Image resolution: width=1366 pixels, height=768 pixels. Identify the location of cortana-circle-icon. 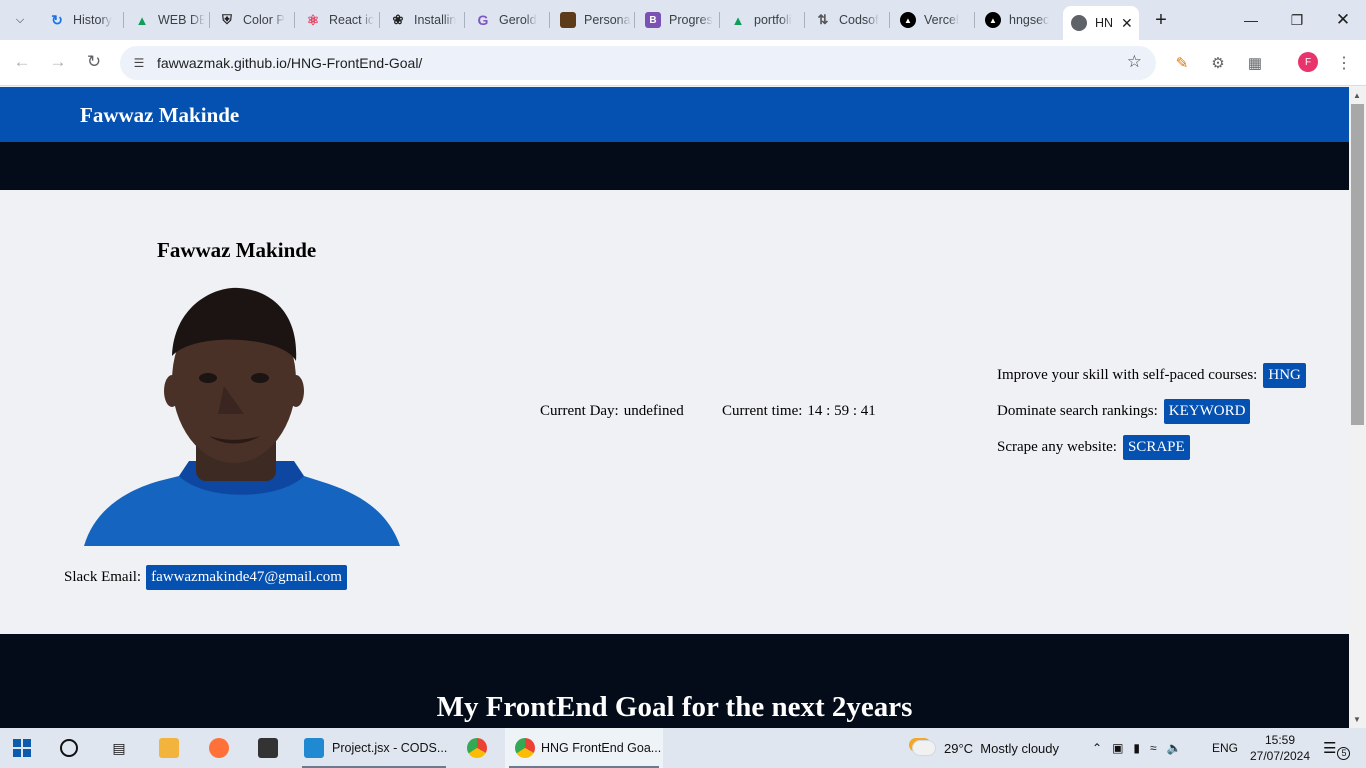
(69, 748).